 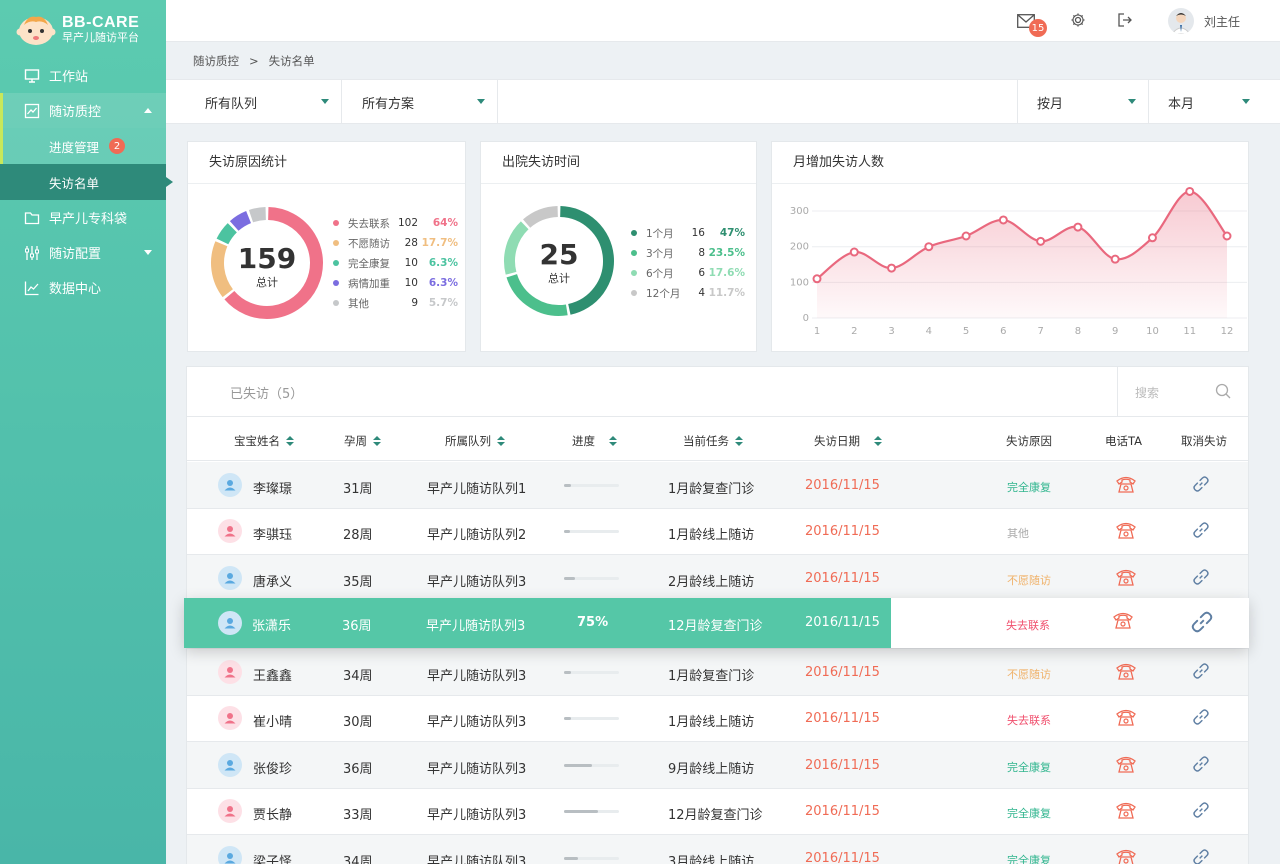 What do you see at coordinates (267, 282) in the screenshot?
I see `donut-total-label: 总计` at bounding box center [267, 282].